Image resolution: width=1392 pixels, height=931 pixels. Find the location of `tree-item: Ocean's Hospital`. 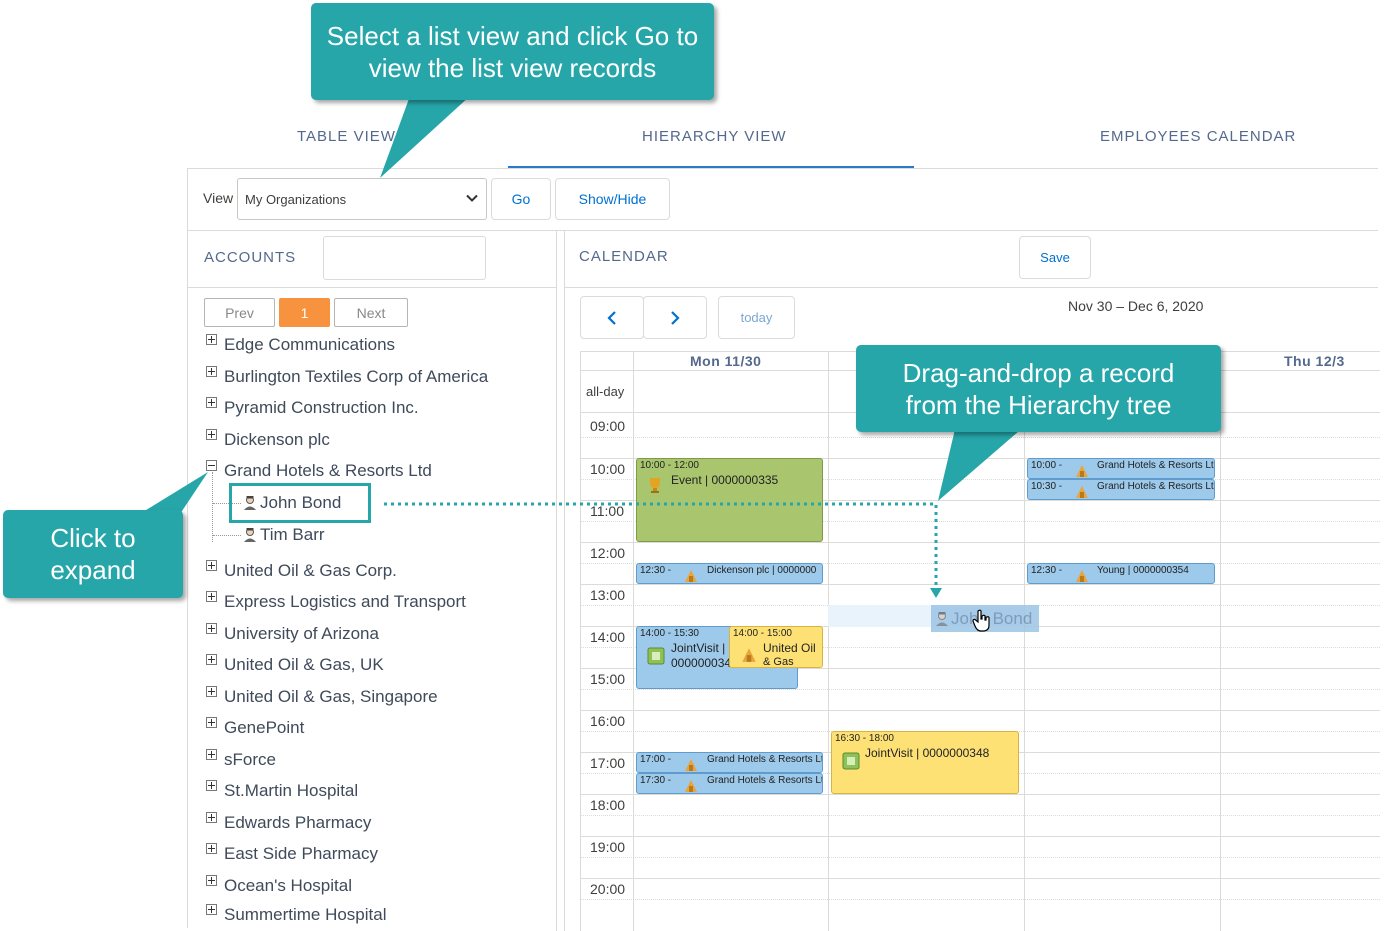

tree-item: Ocean's Hospital is located at coordinates (279, 886).